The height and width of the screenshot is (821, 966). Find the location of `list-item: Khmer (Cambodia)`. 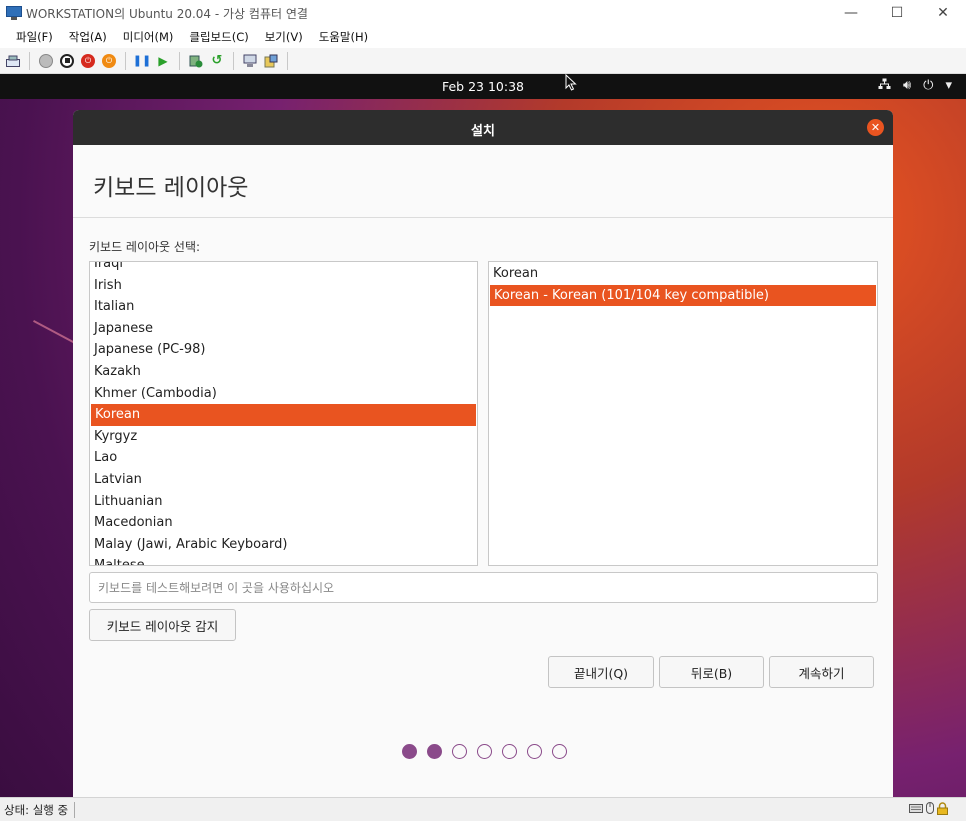

list-item: Khmer (Cambodia) is located at coordinates (283, 394).